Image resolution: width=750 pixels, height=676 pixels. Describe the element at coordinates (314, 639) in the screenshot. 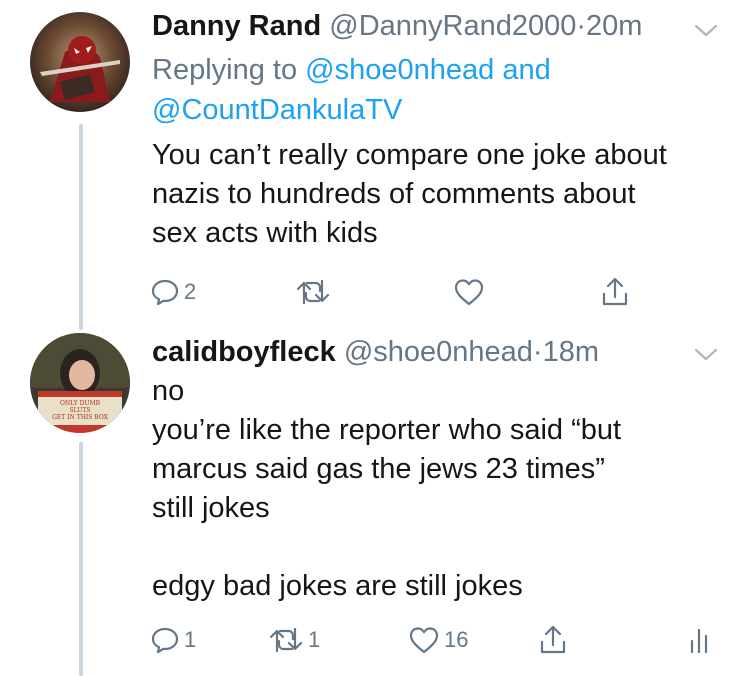

I see `retweet-count: 1` at that location.